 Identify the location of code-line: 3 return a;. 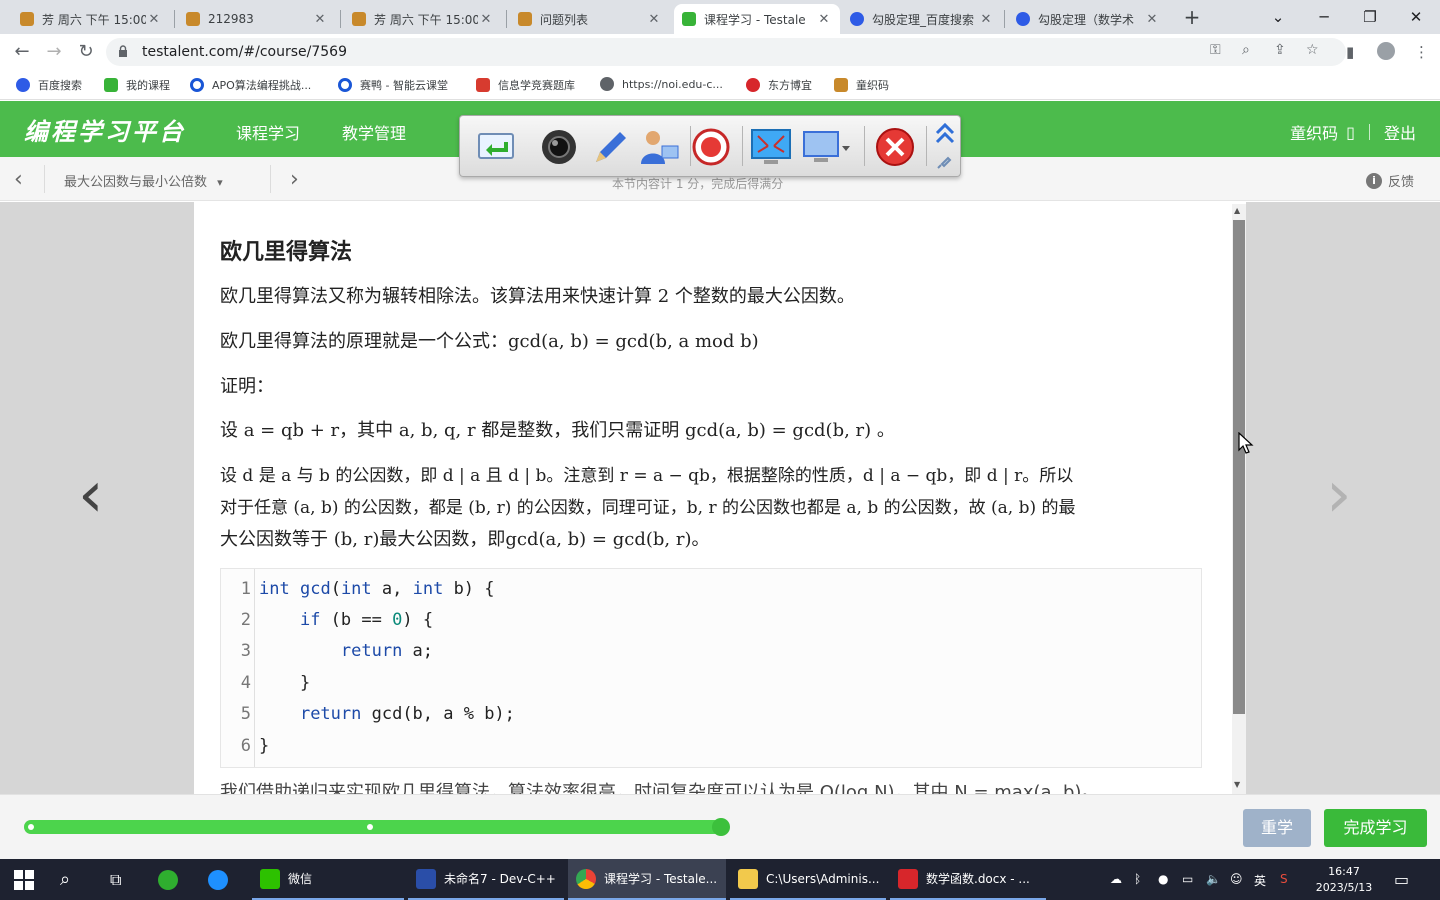
(711, 651).